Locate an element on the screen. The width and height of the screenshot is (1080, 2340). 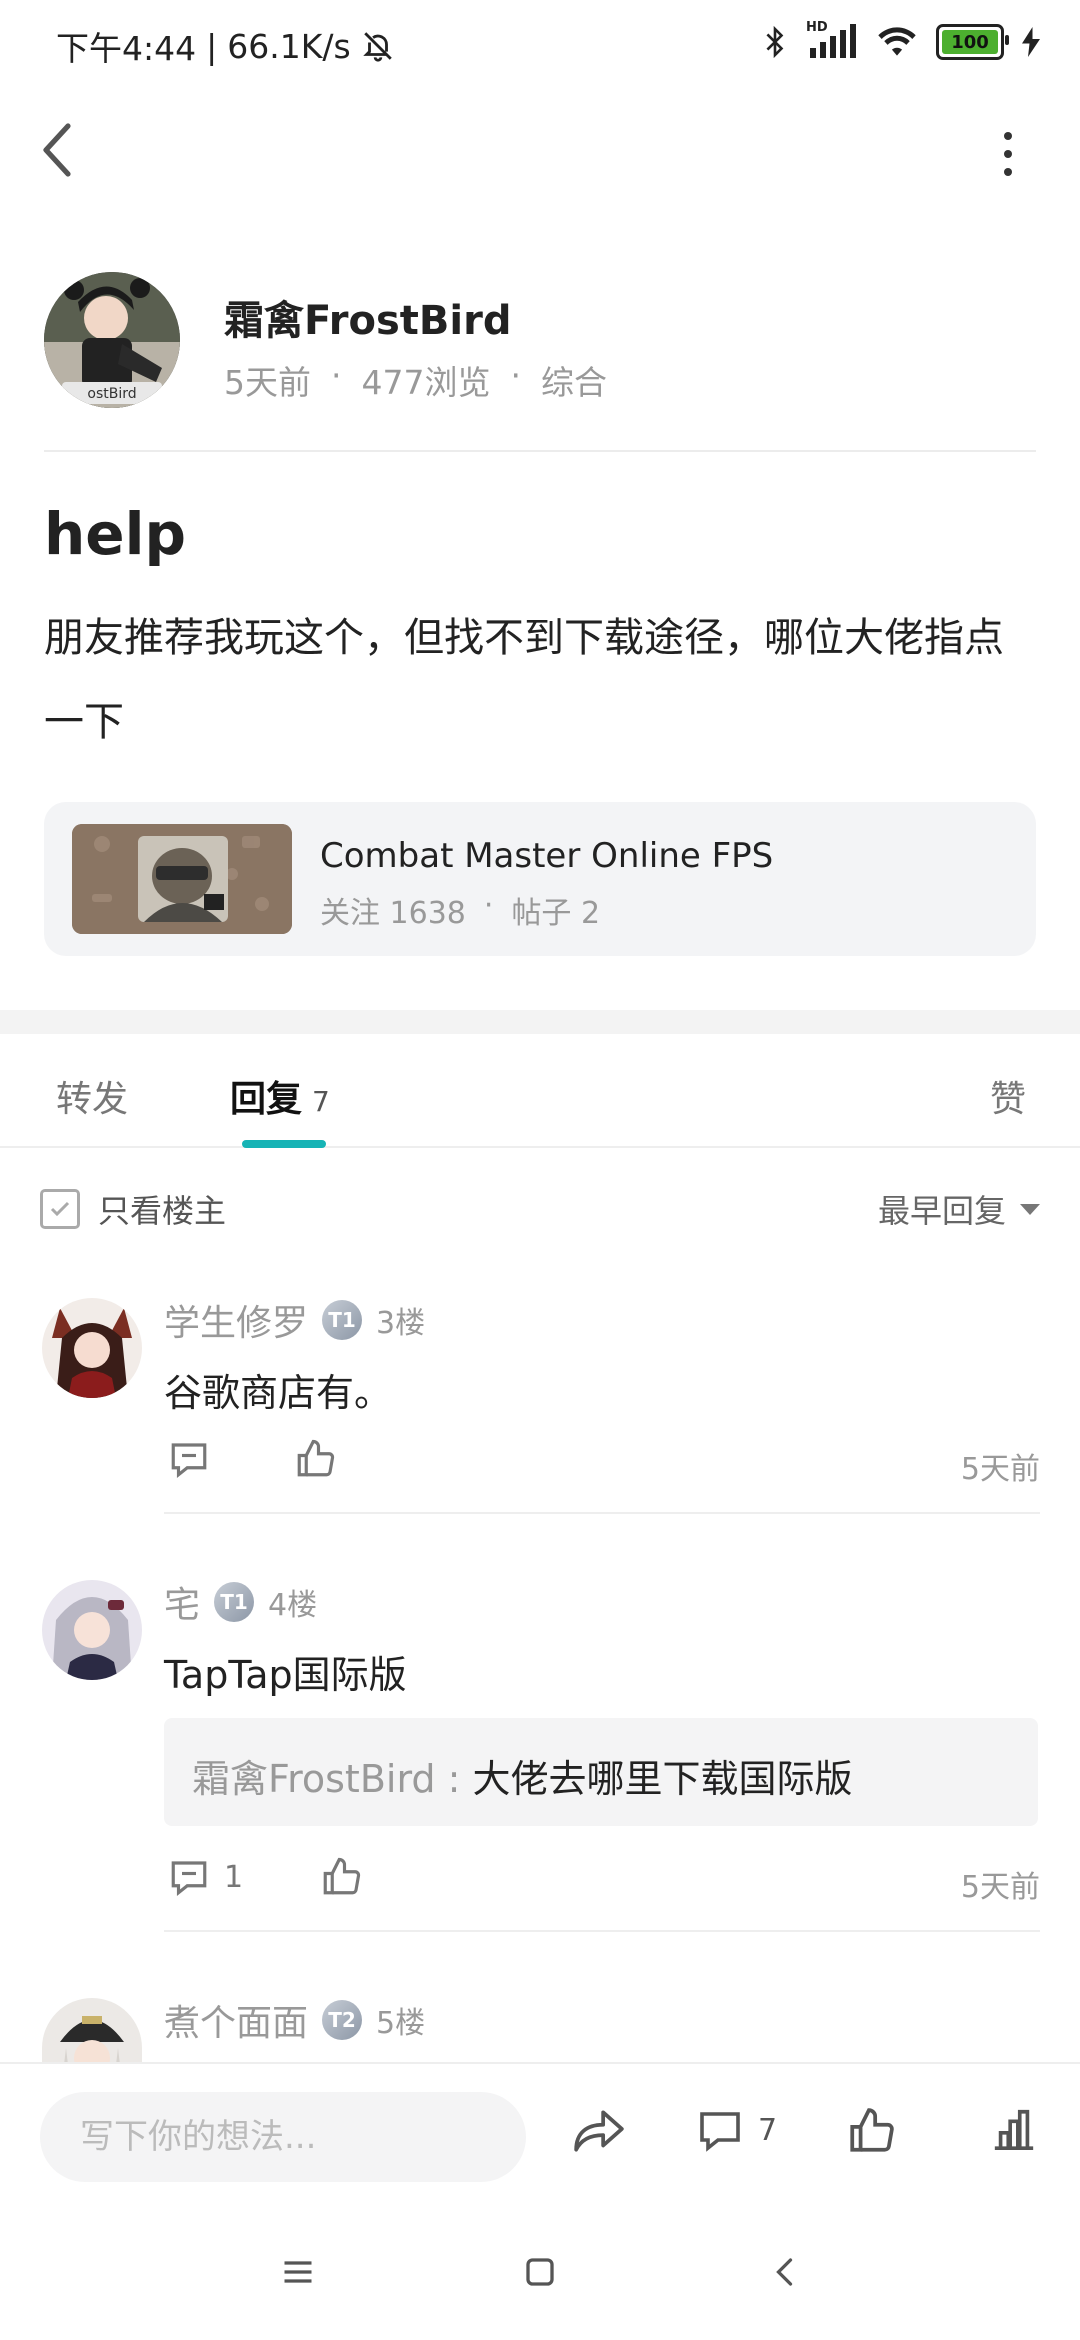
battery-level: 100 is located at coordinates (970, 42).